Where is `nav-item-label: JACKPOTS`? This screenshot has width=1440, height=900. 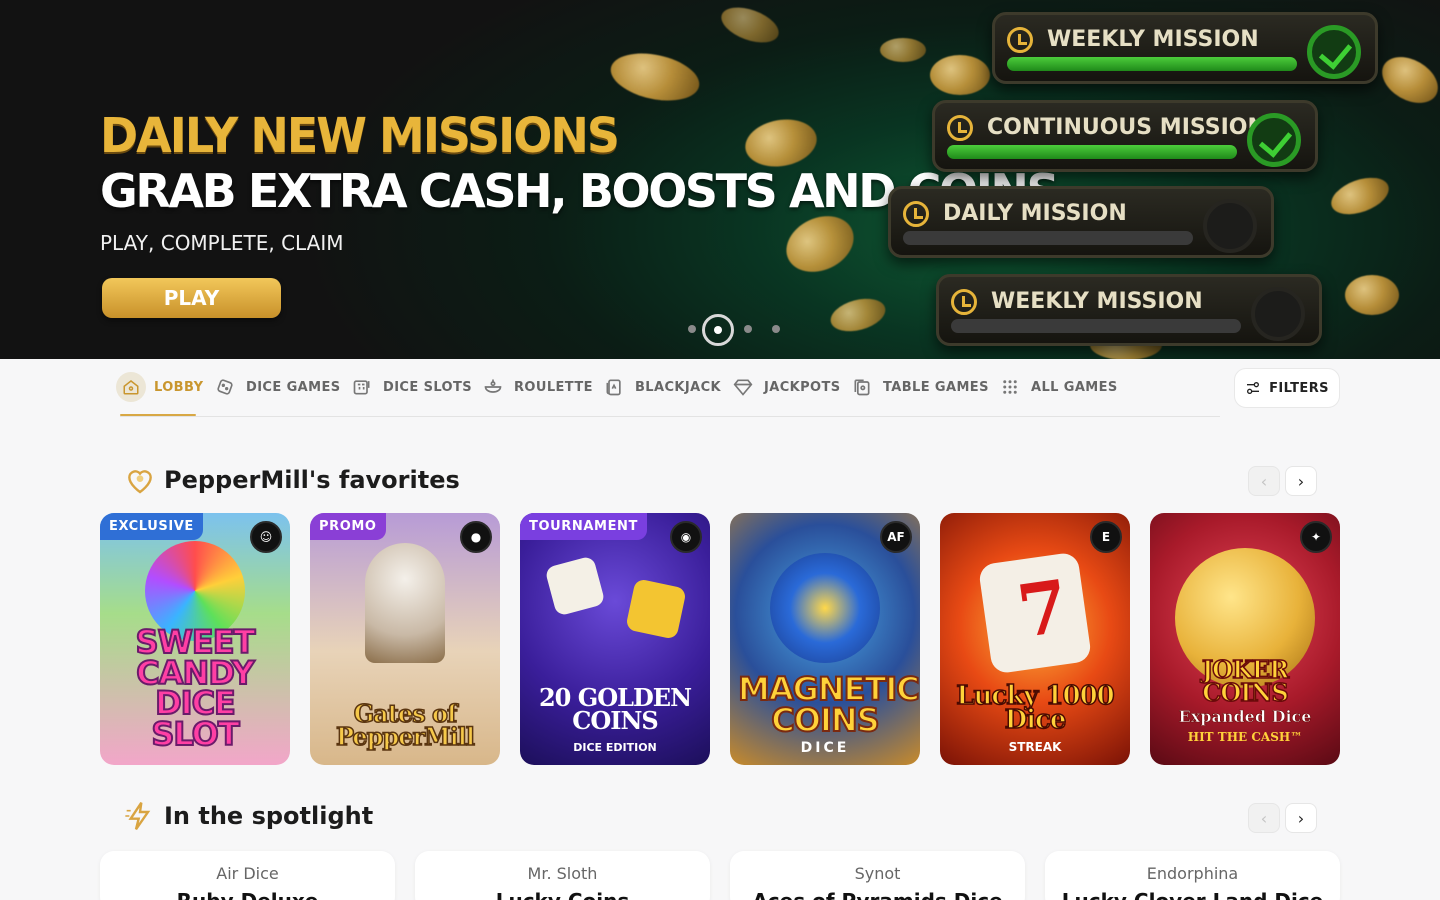
nav-item-label: JACKPOTS is located at coordinates (802, 387).